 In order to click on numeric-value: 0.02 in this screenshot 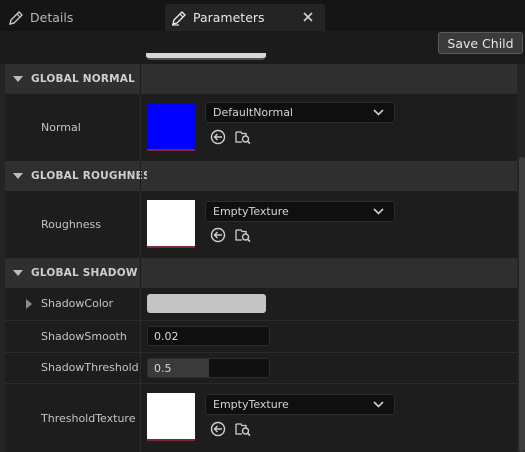, I will do `click(166, 336)`.